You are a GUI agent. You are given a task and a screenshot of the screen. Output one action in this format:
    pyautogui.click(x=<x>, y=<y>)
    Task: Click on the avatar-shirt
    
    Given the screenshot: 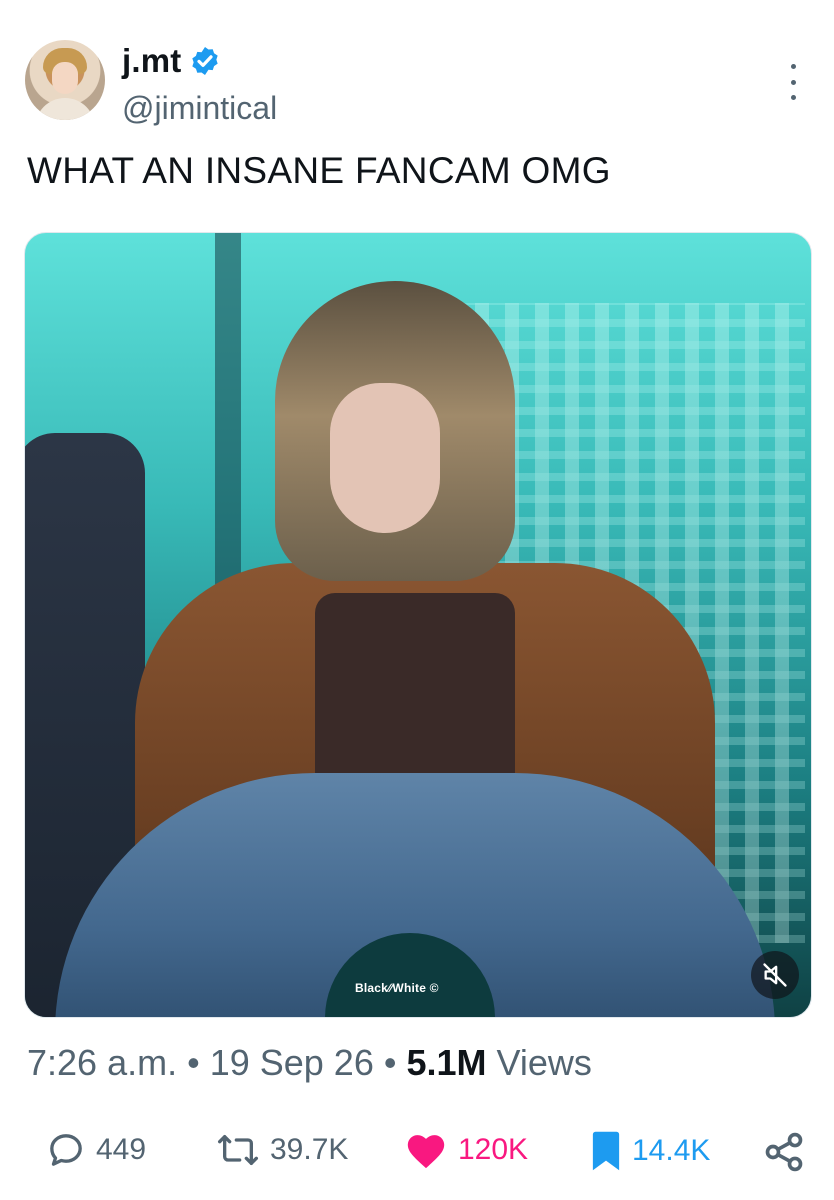 What is the action you would take?
    pyautogui.click(x=65, y=109)
    